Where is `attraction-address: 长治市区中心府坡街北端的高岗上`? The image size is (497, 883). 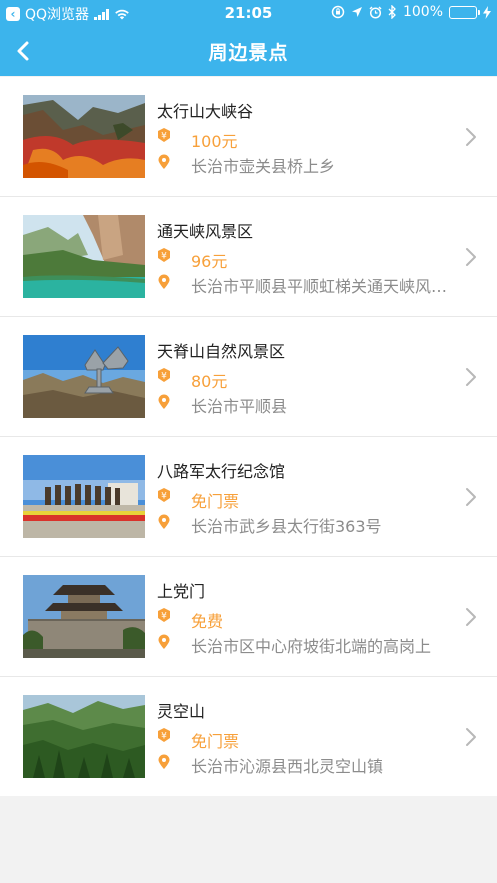
attraction-address: 长治市区中心府坡街北端的高岗上 is located at coordinates (311, 646).